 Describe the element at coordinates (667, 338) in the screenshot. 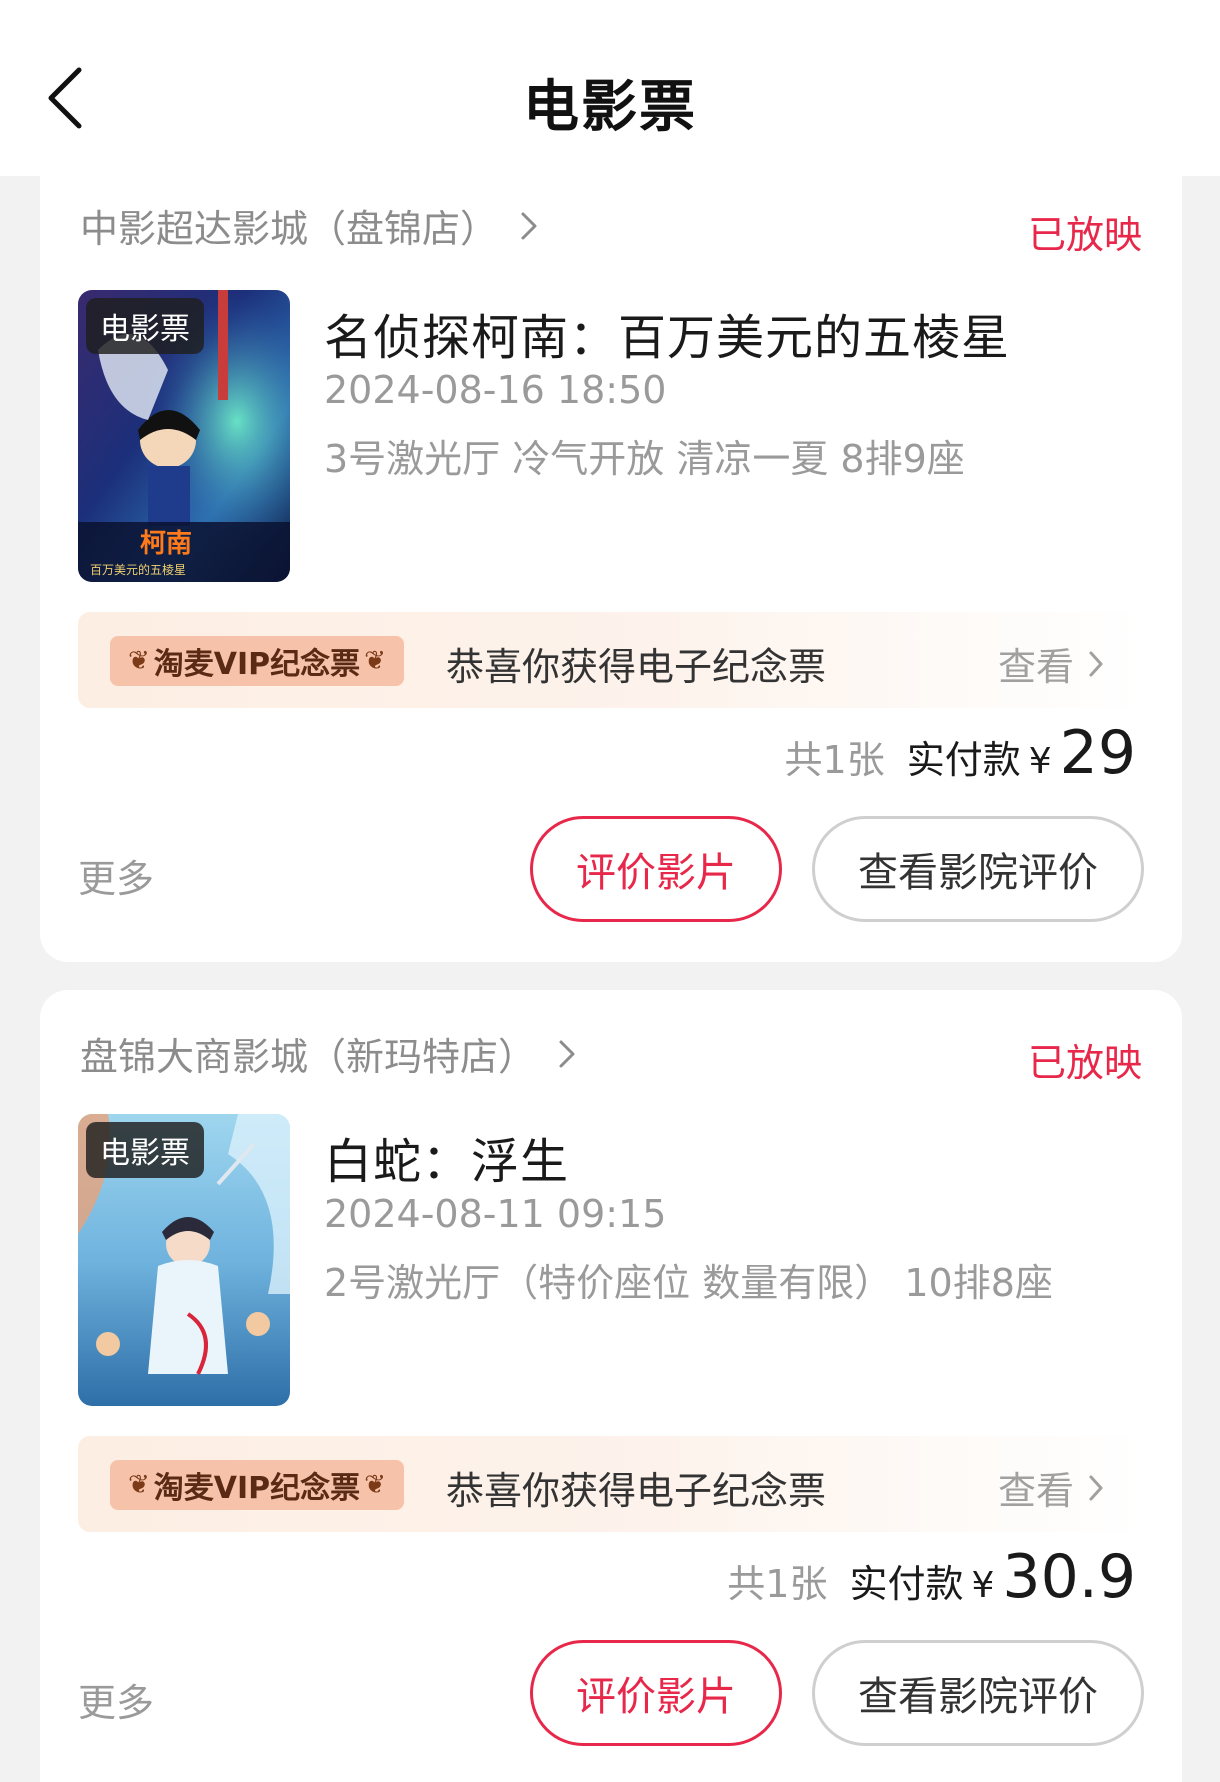

I see `movie-title: 名侦探柯南：百万美元的五棱星` at that location.